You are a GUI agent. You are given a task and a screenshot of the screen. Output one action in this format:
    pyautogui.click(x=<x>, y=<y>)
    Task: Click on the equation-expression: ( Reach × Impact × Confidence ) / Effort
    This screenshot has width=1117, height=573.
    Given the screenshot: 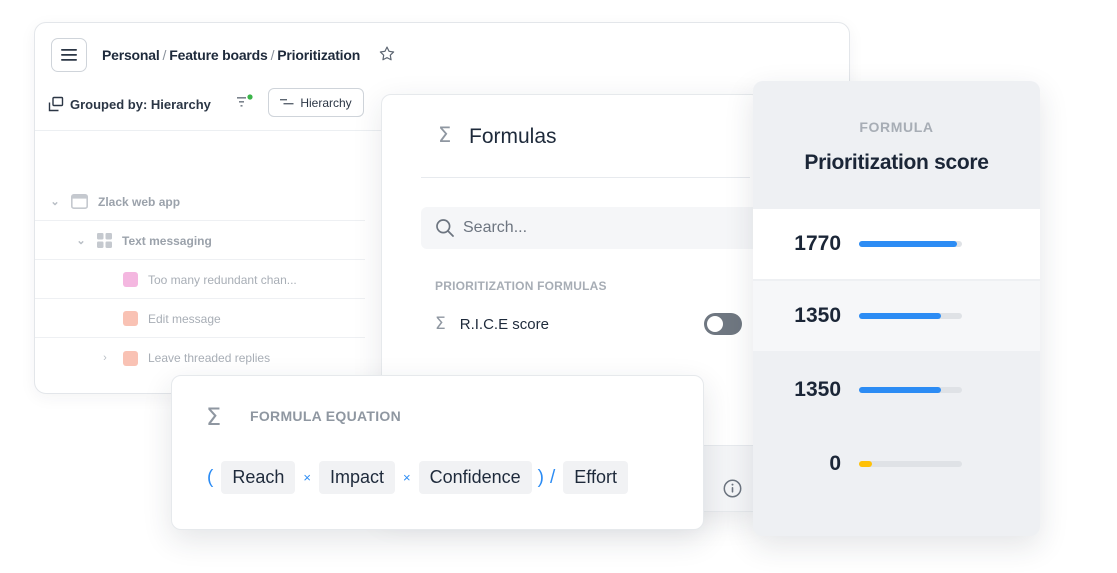 What is the action you would take?
    pyautogui.click(x=417, y=477)
    